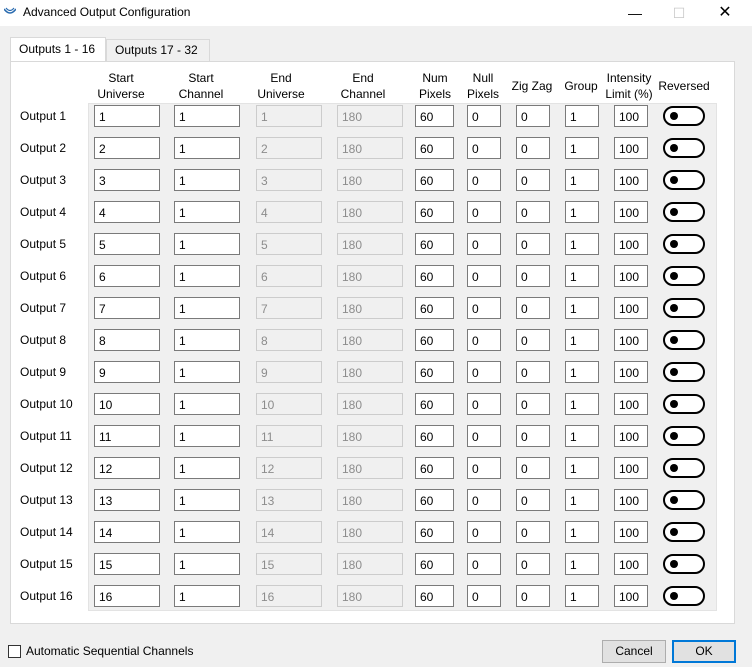  I want to click on start-universe-field: 4, so click(127, 212).